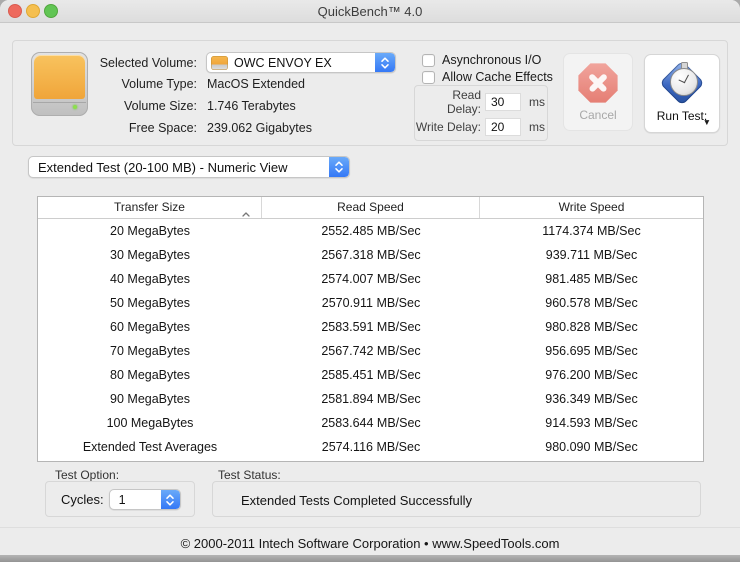  I want to click on cell-transfer-size: 70 MegaBytes, so click(150, 351).